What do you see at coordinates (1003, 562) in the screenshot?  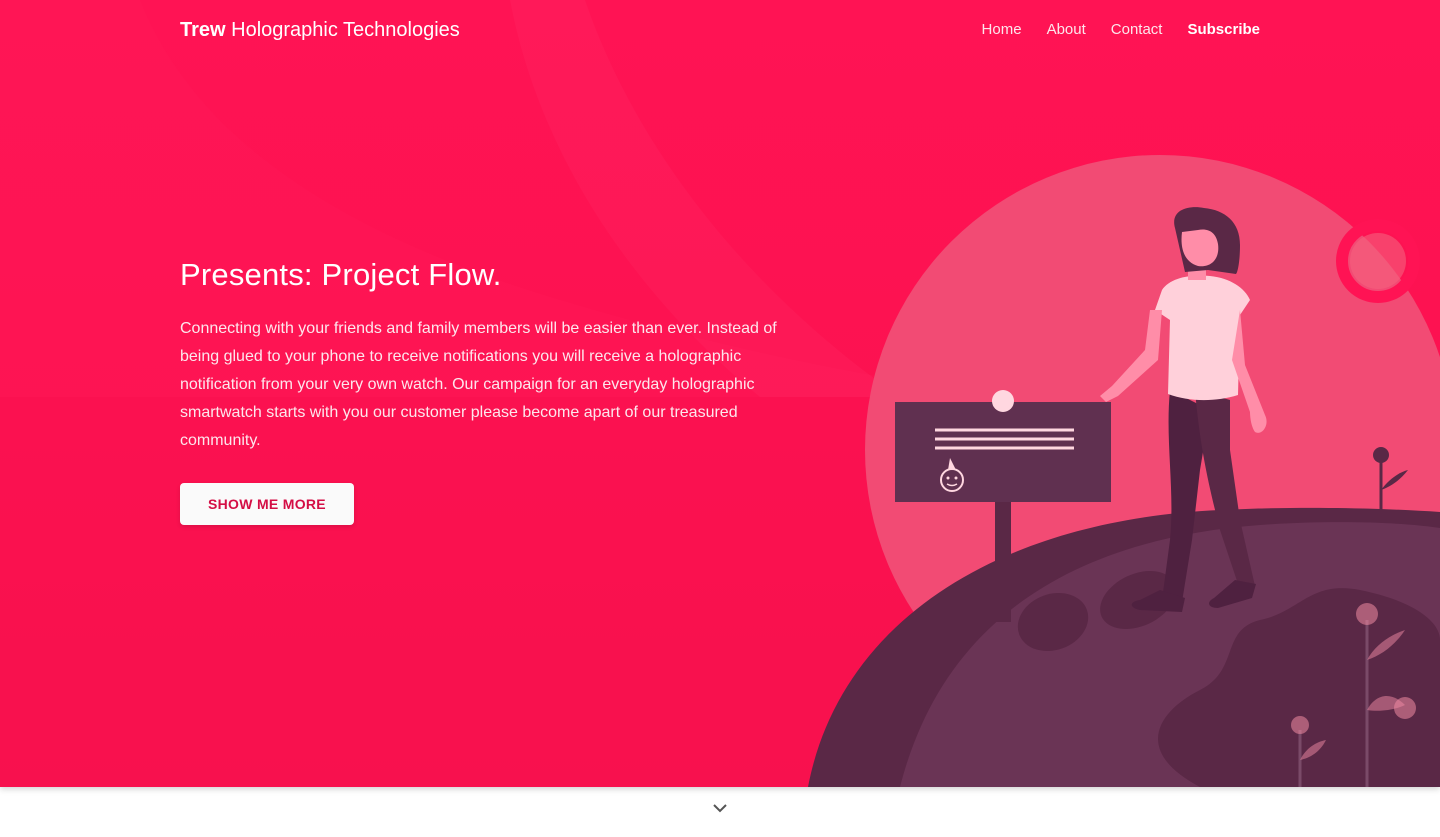 I see `sign-post` at bounding box center [1003, 562].